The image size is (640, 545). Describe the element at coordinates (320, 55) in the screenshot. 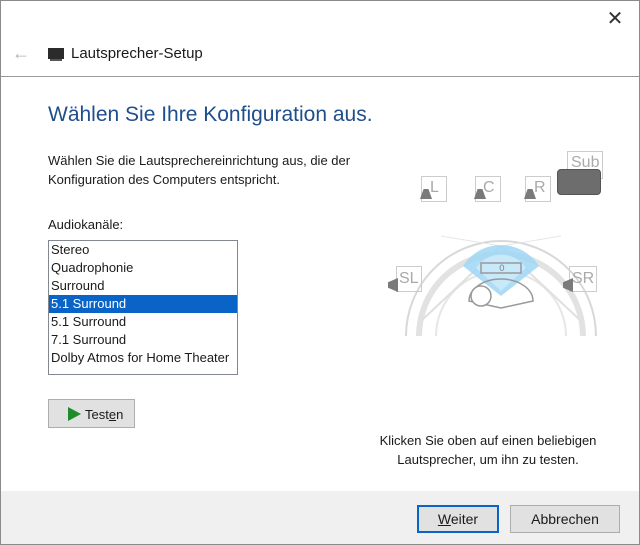

I see `title-bar: ← Lautsprecher-Setup` at that location.